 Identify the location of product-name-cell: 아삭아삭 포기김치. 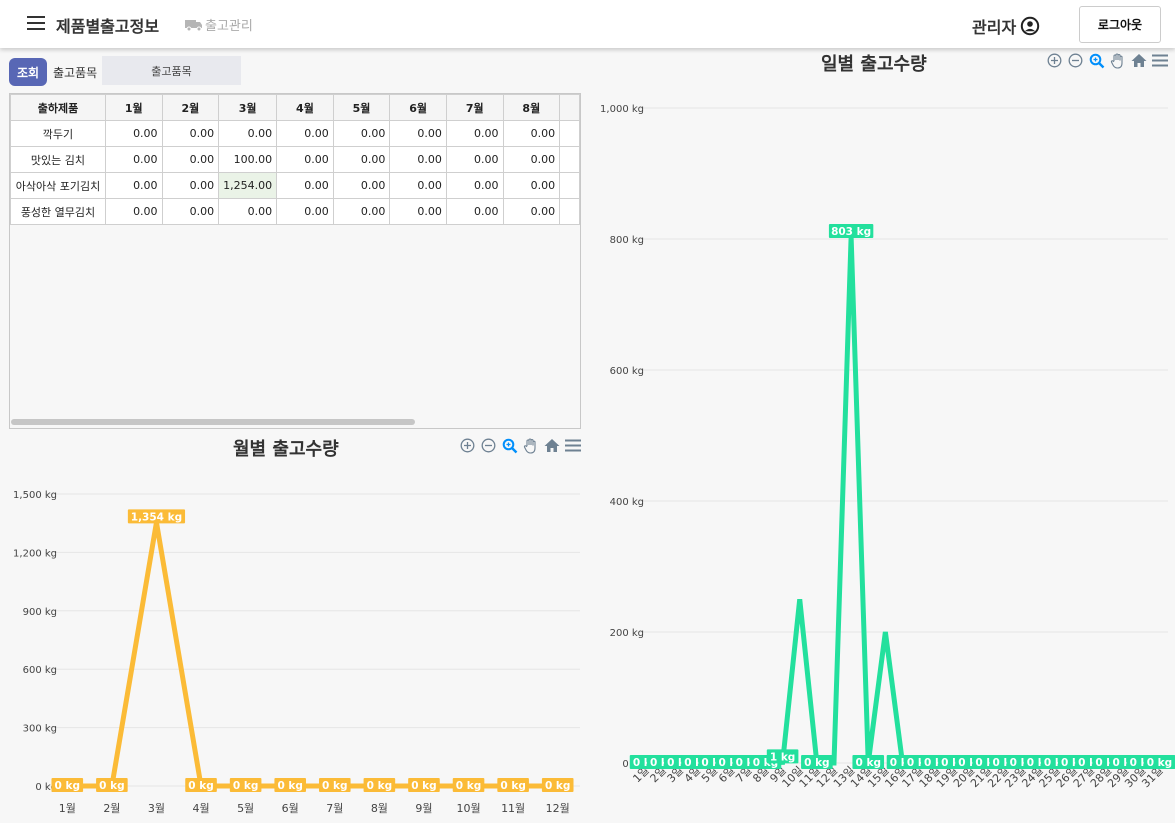
(58, 185).